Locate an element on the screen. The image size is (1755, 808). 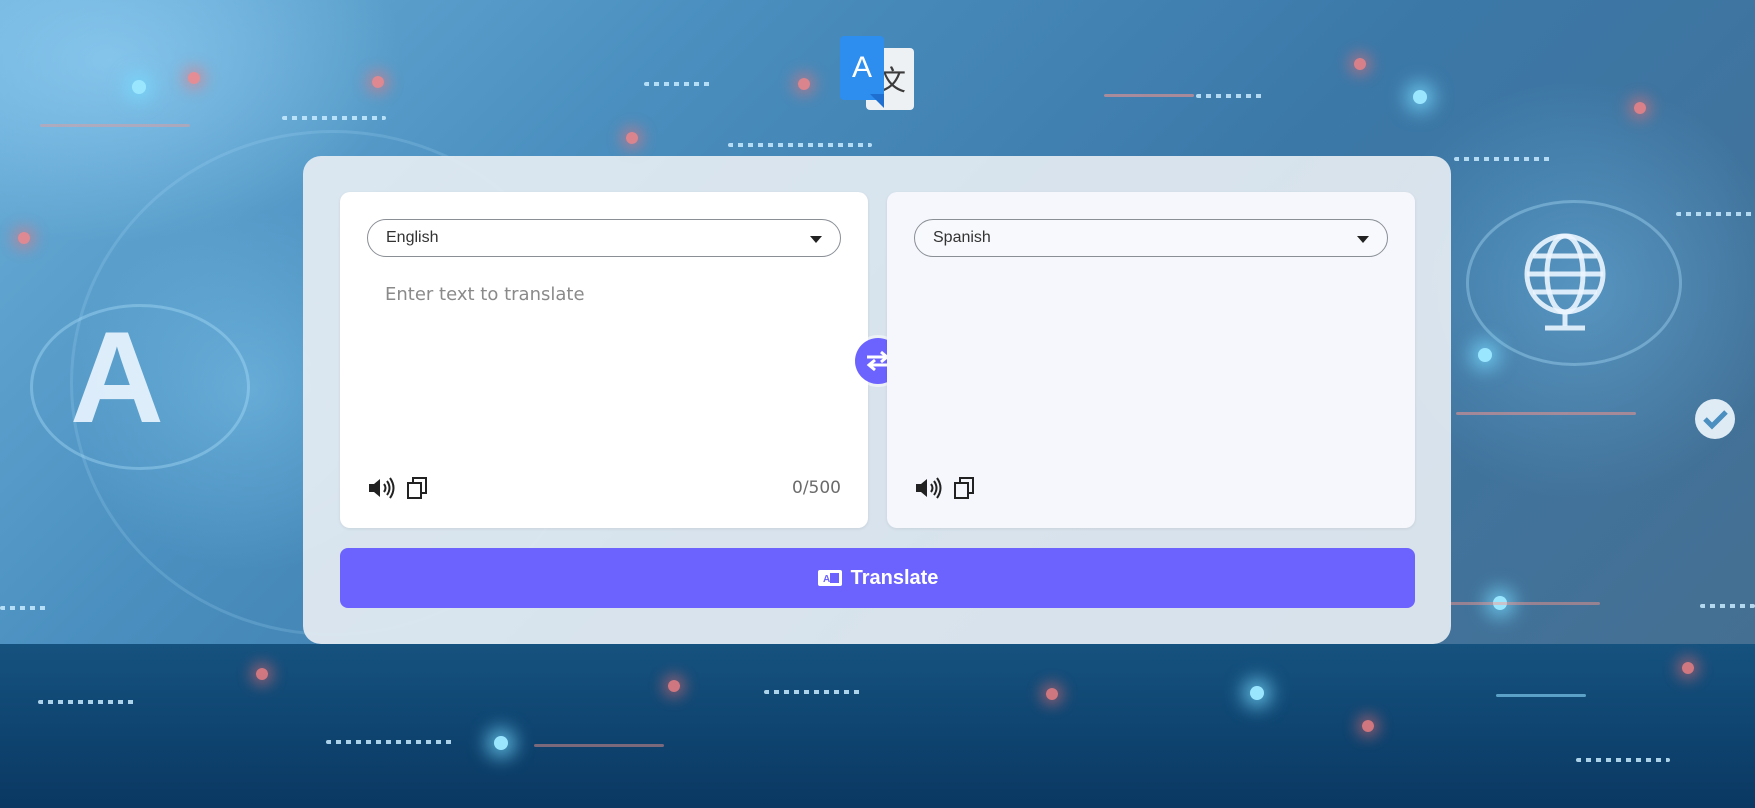
app-logo: 文 A is located at coordinates (878, 74).